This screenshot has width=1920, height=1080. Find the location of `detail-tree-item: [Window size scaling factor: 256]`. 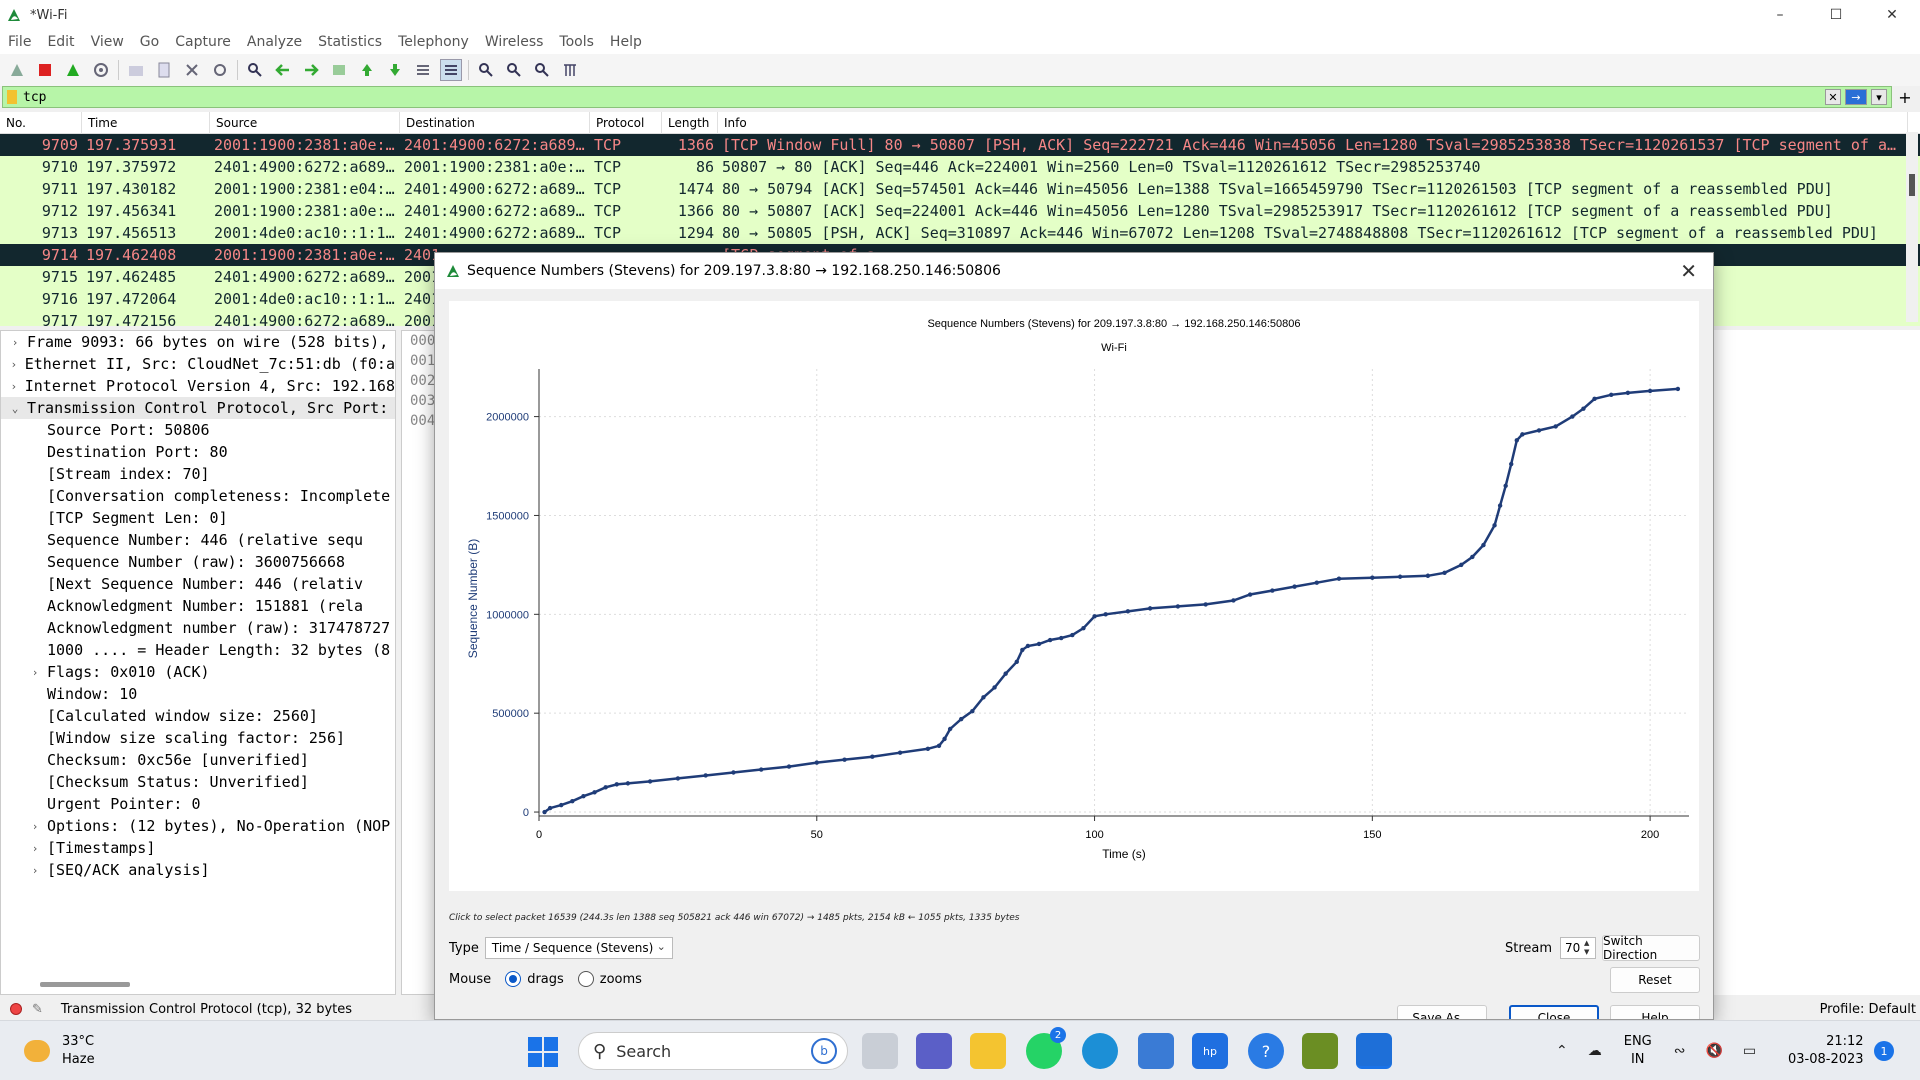

detail-tree-item: [Window size scaling factor: 256] is located at coordinates (198, 738).